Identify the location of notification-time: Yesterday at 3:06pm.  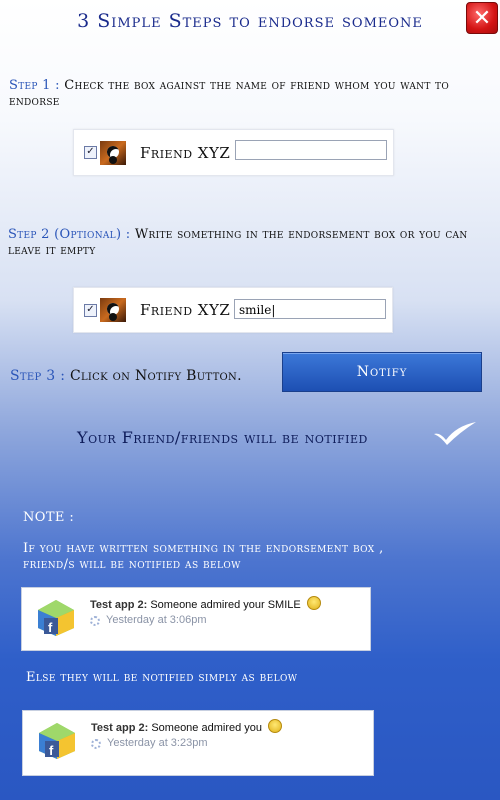
(148, 620).